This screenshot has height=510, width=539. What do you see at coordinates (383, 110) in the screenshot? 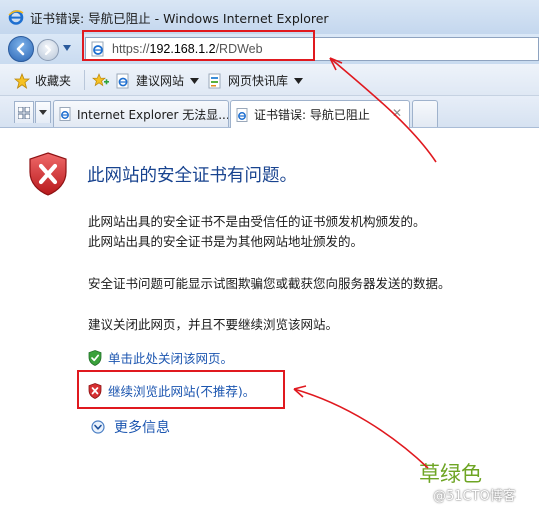
I see `arrow-to-address-bar` at bounding box center [383, 110].